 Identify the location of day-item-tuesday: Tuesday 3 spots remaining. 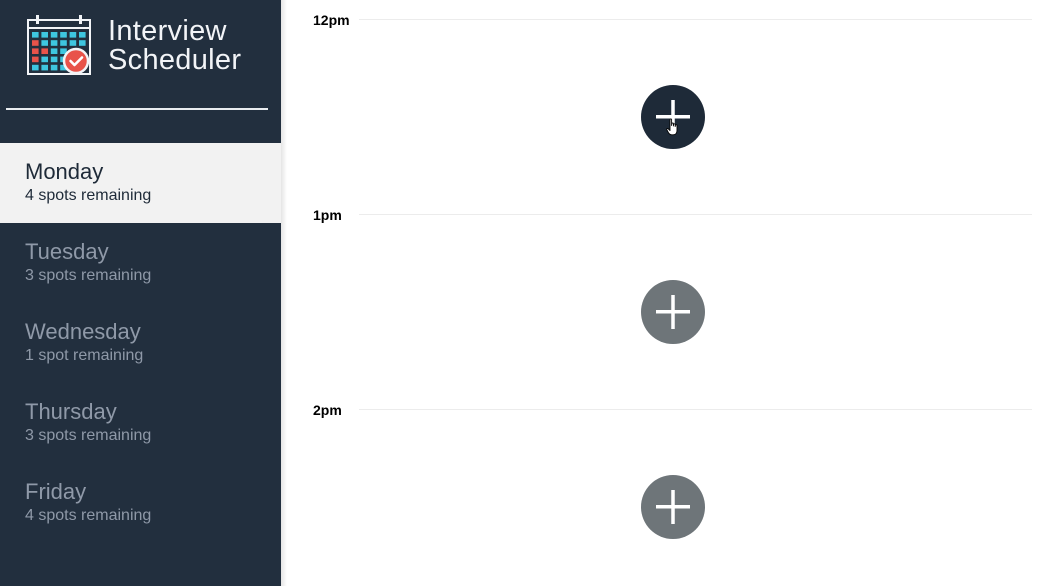
(140, 263).